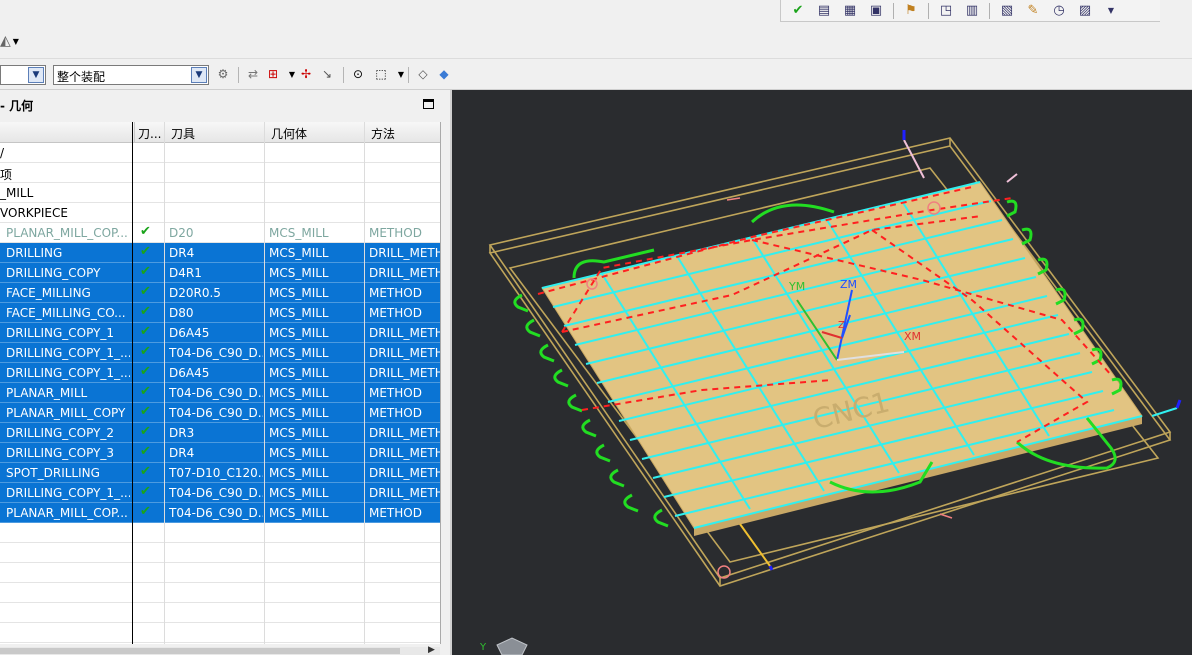 Image resolution: width=1192 pixels, height=655 pixels. I want to click on operation-tool: D20R0.5, so click(195, 293).